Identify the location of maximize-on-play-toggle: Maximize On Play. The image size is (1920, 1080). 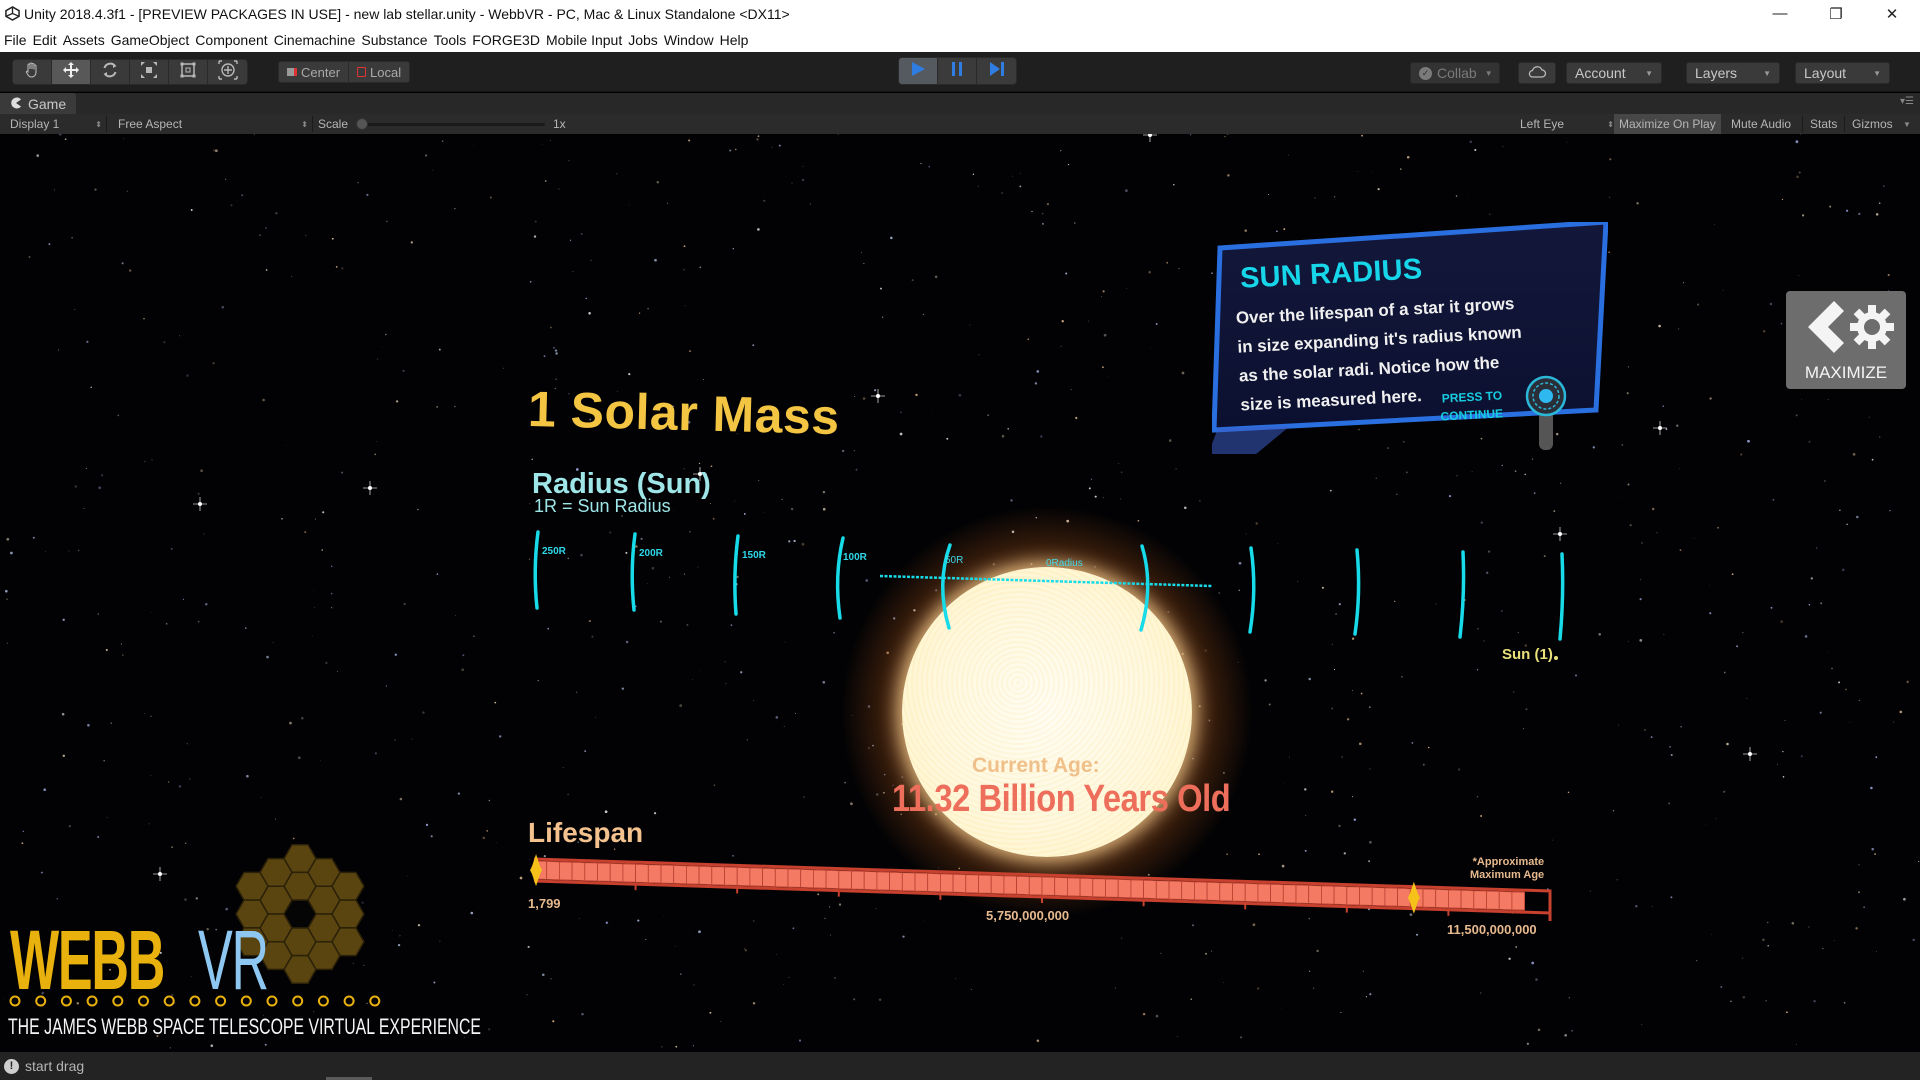
(1667, 124).